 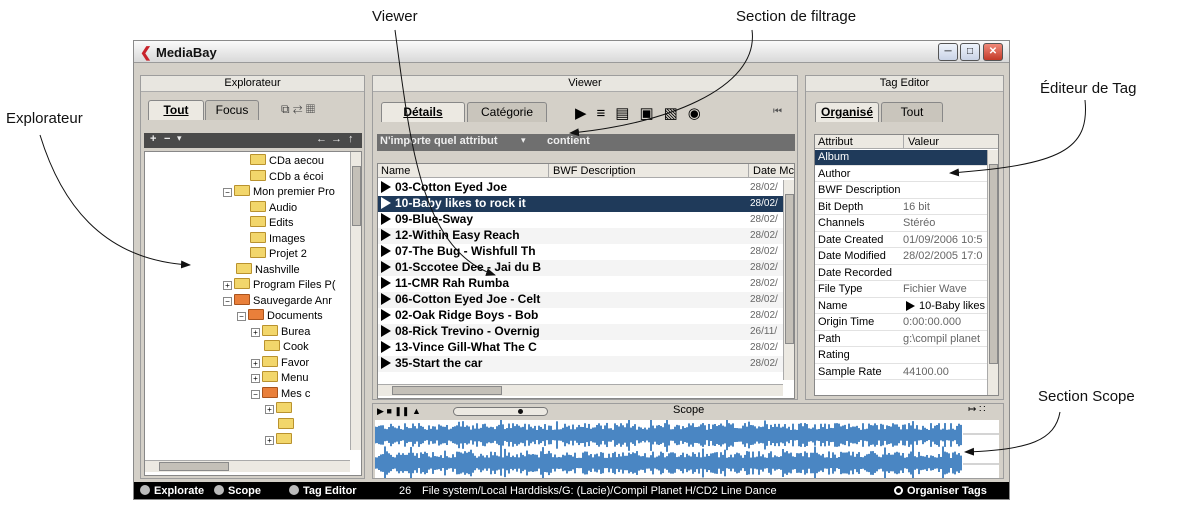 What do you see at coordinates (267, 208) in the screenshot?
I see `tree-item: Audio` at bounding box center [267, 208].